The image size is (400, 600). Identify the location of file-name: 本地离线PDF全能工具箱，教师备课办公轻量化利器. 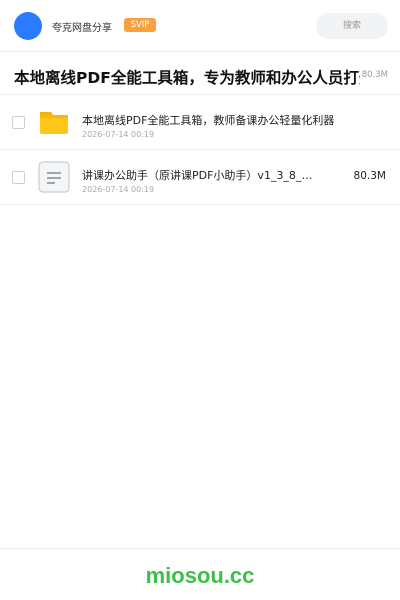
(232, 120).